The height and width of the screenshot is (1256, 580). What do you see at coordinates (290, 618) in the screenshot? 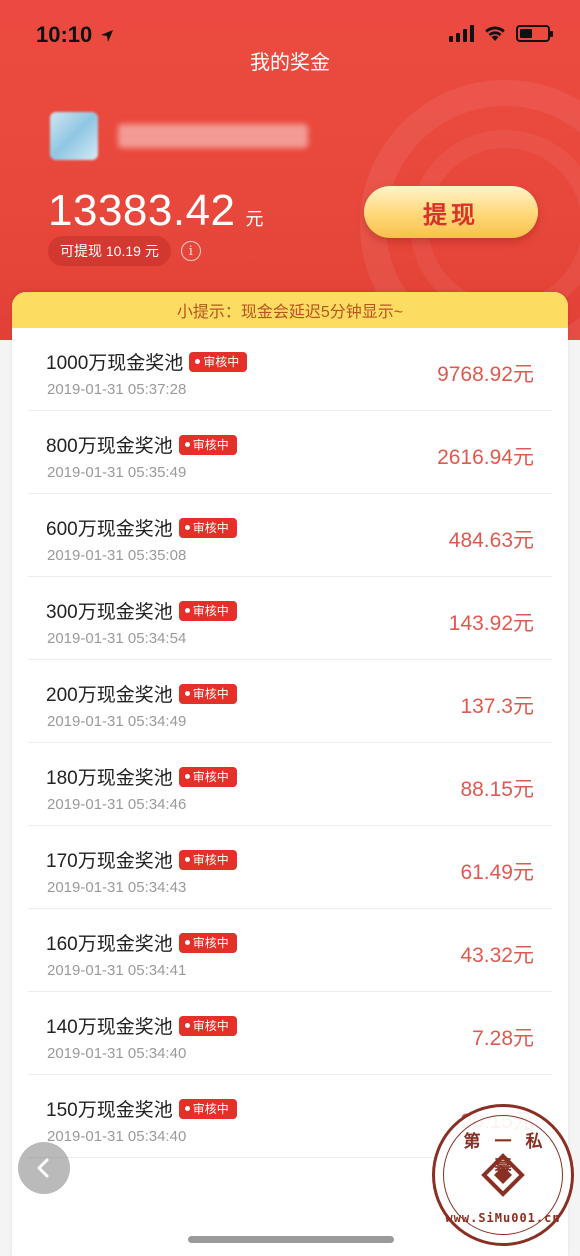
I see `list-item: 300万现金奖池 审核中 2019-01-31 05:34:54 143.92元` at bounding box center [290, 618].